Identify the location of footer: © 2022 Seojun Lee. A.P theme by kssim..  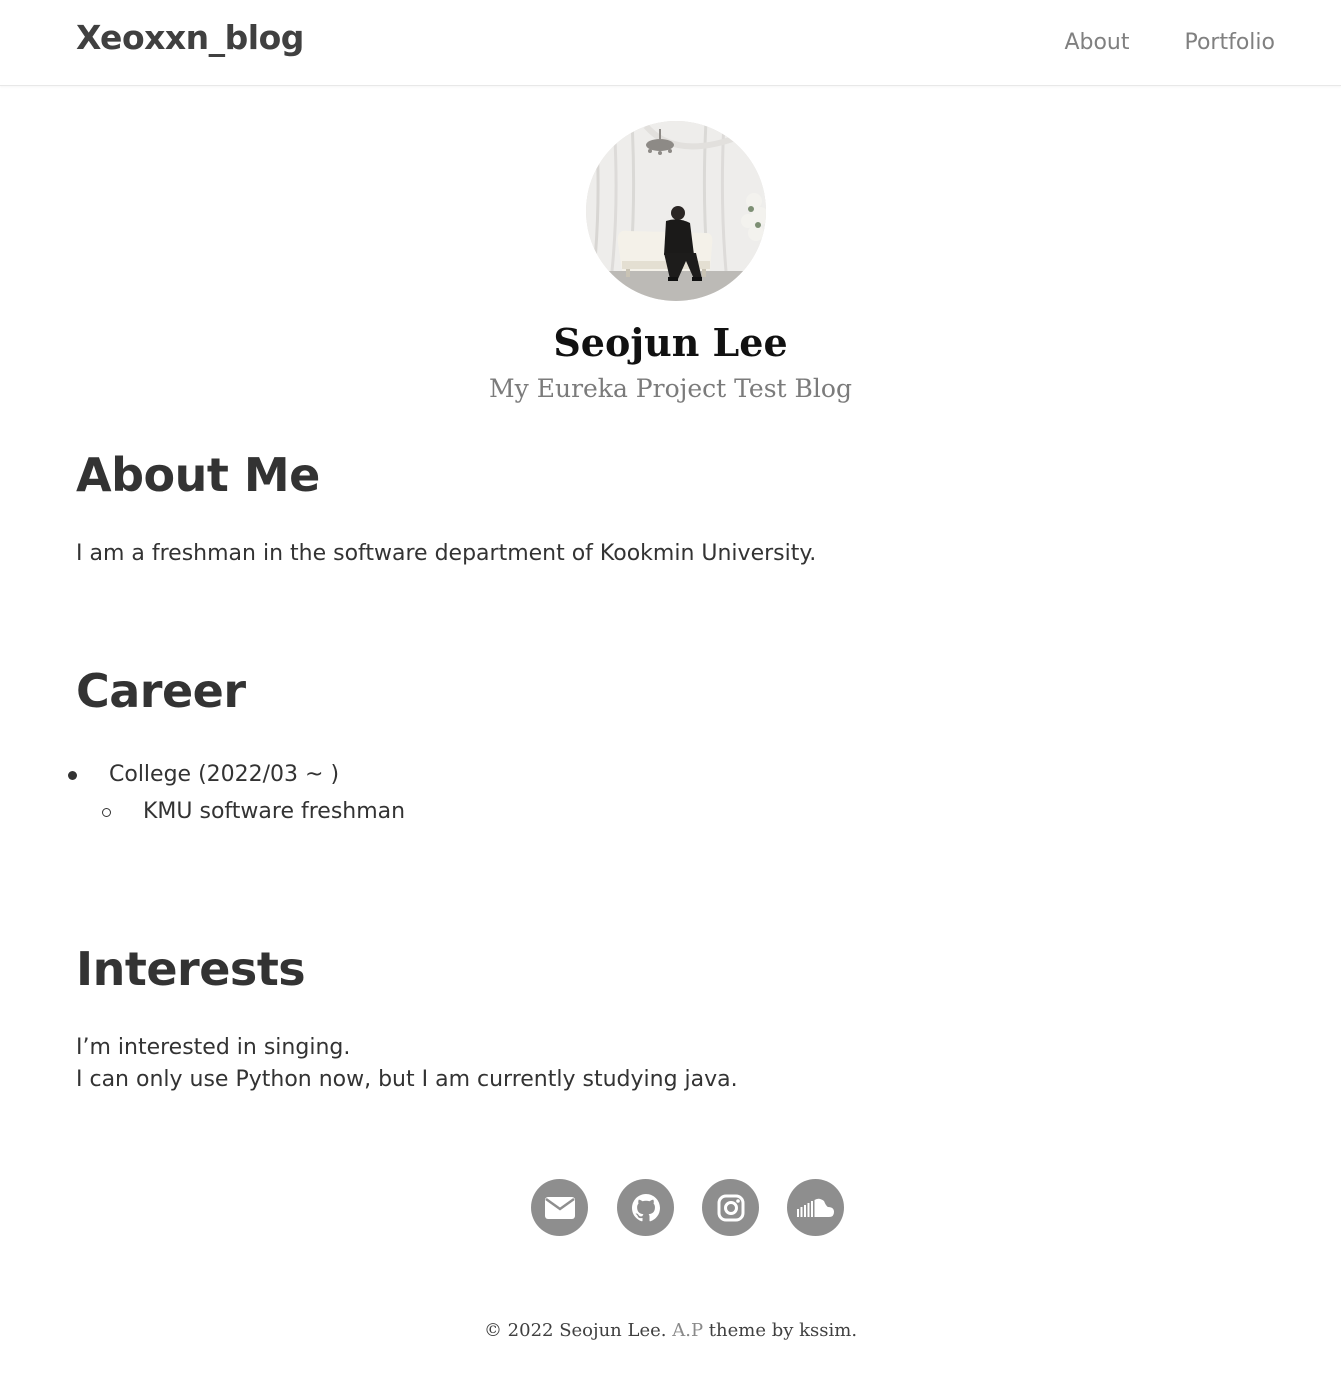
(670, 1330).